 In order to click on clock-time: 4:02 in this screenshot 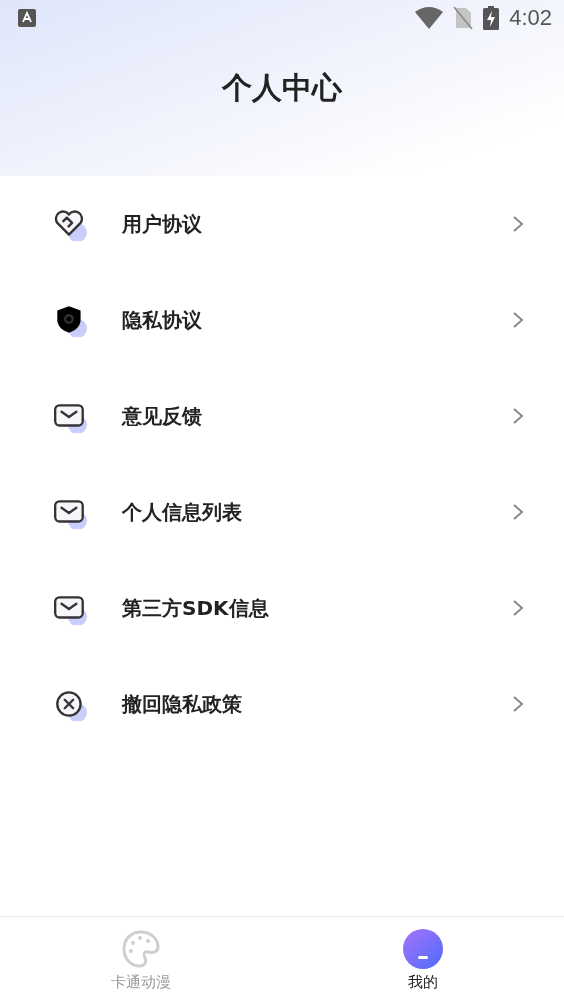, I will do `click(530, 18)`.